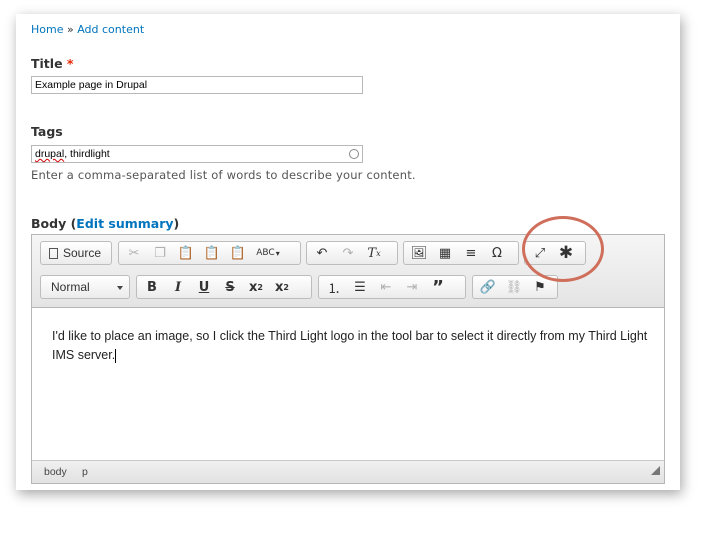 Image resolution: width=728 pixels, height=536 pixels. Describe the element at coordinates (514, 287) in the screenshot. I see `unlink-icon: ⛓` at that location.